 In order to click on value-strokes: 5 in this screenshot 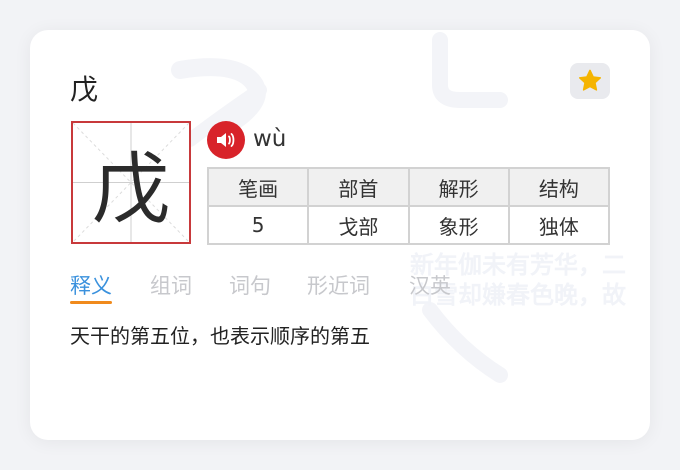, I will do `click(258, 225)`.